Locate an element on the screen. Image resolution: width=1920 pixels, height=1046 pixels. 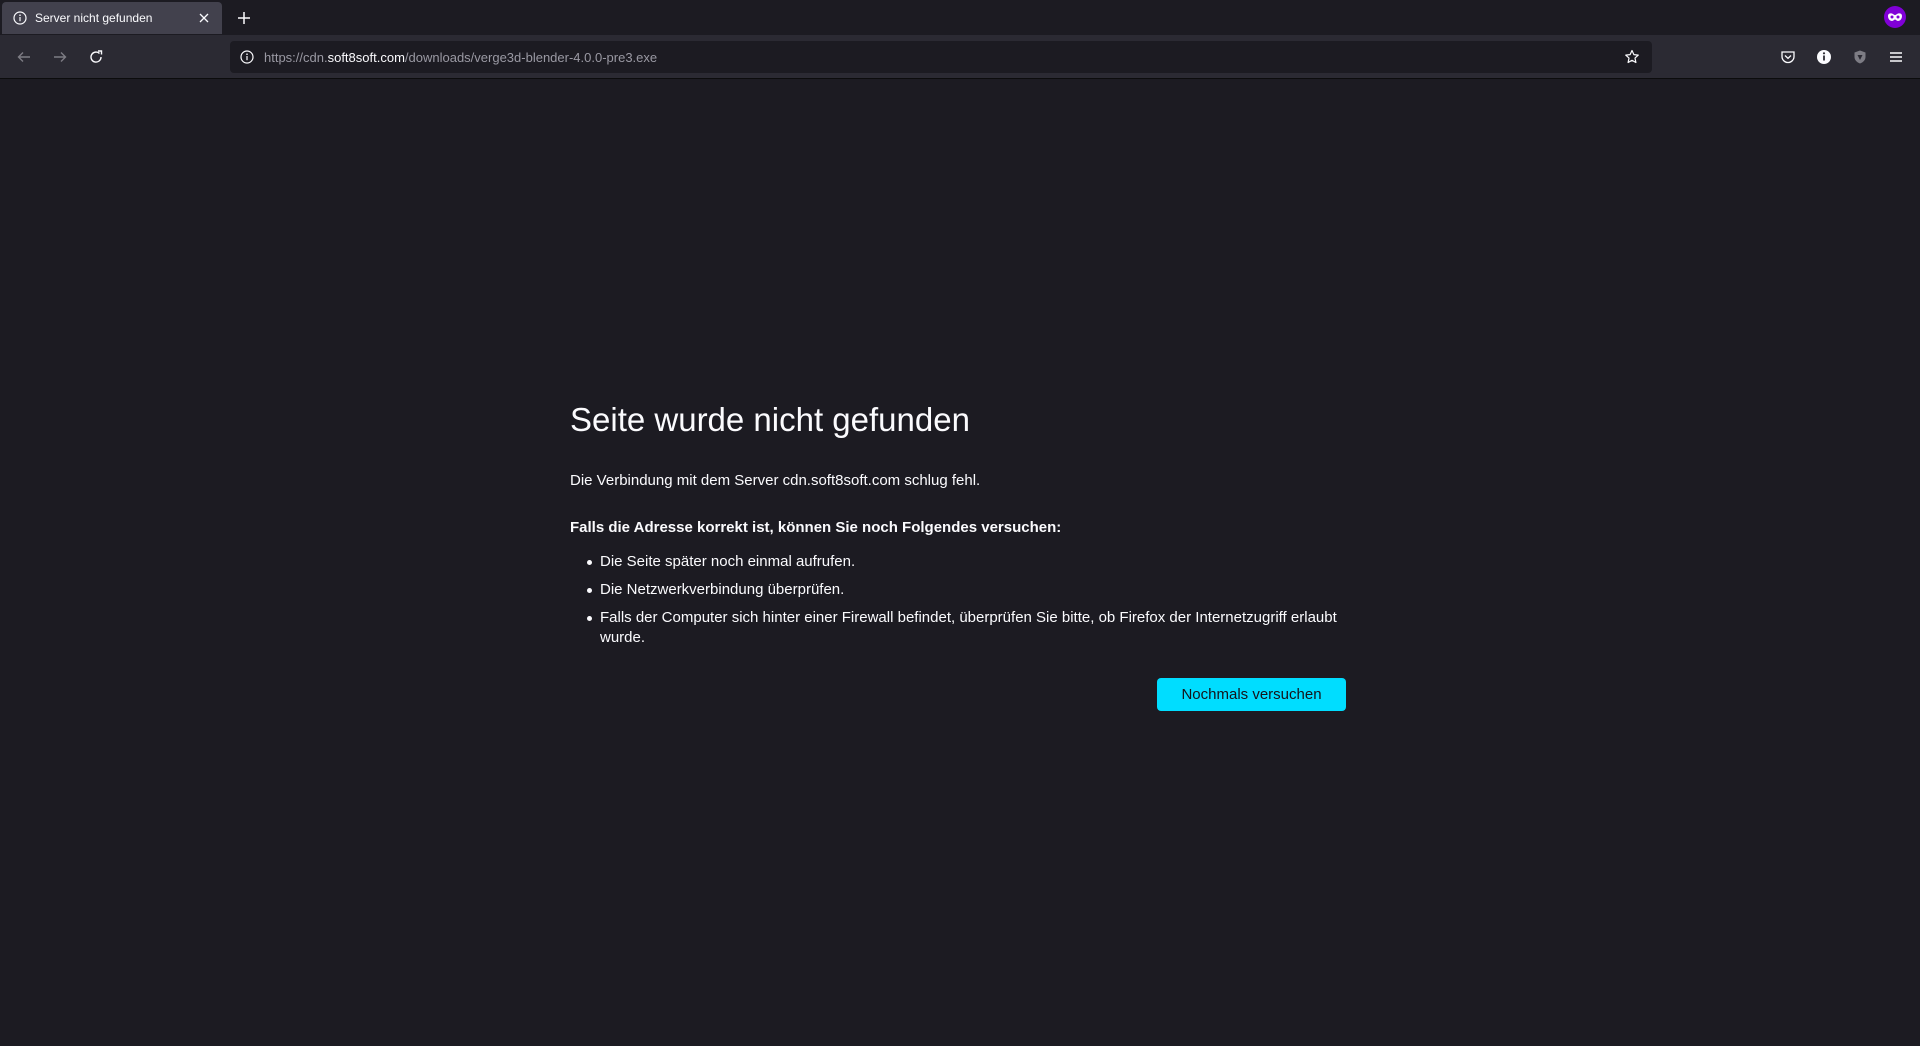
tab-server-nicht-gefunden: Server nicht gefunden is located at coordinates (112, 18).